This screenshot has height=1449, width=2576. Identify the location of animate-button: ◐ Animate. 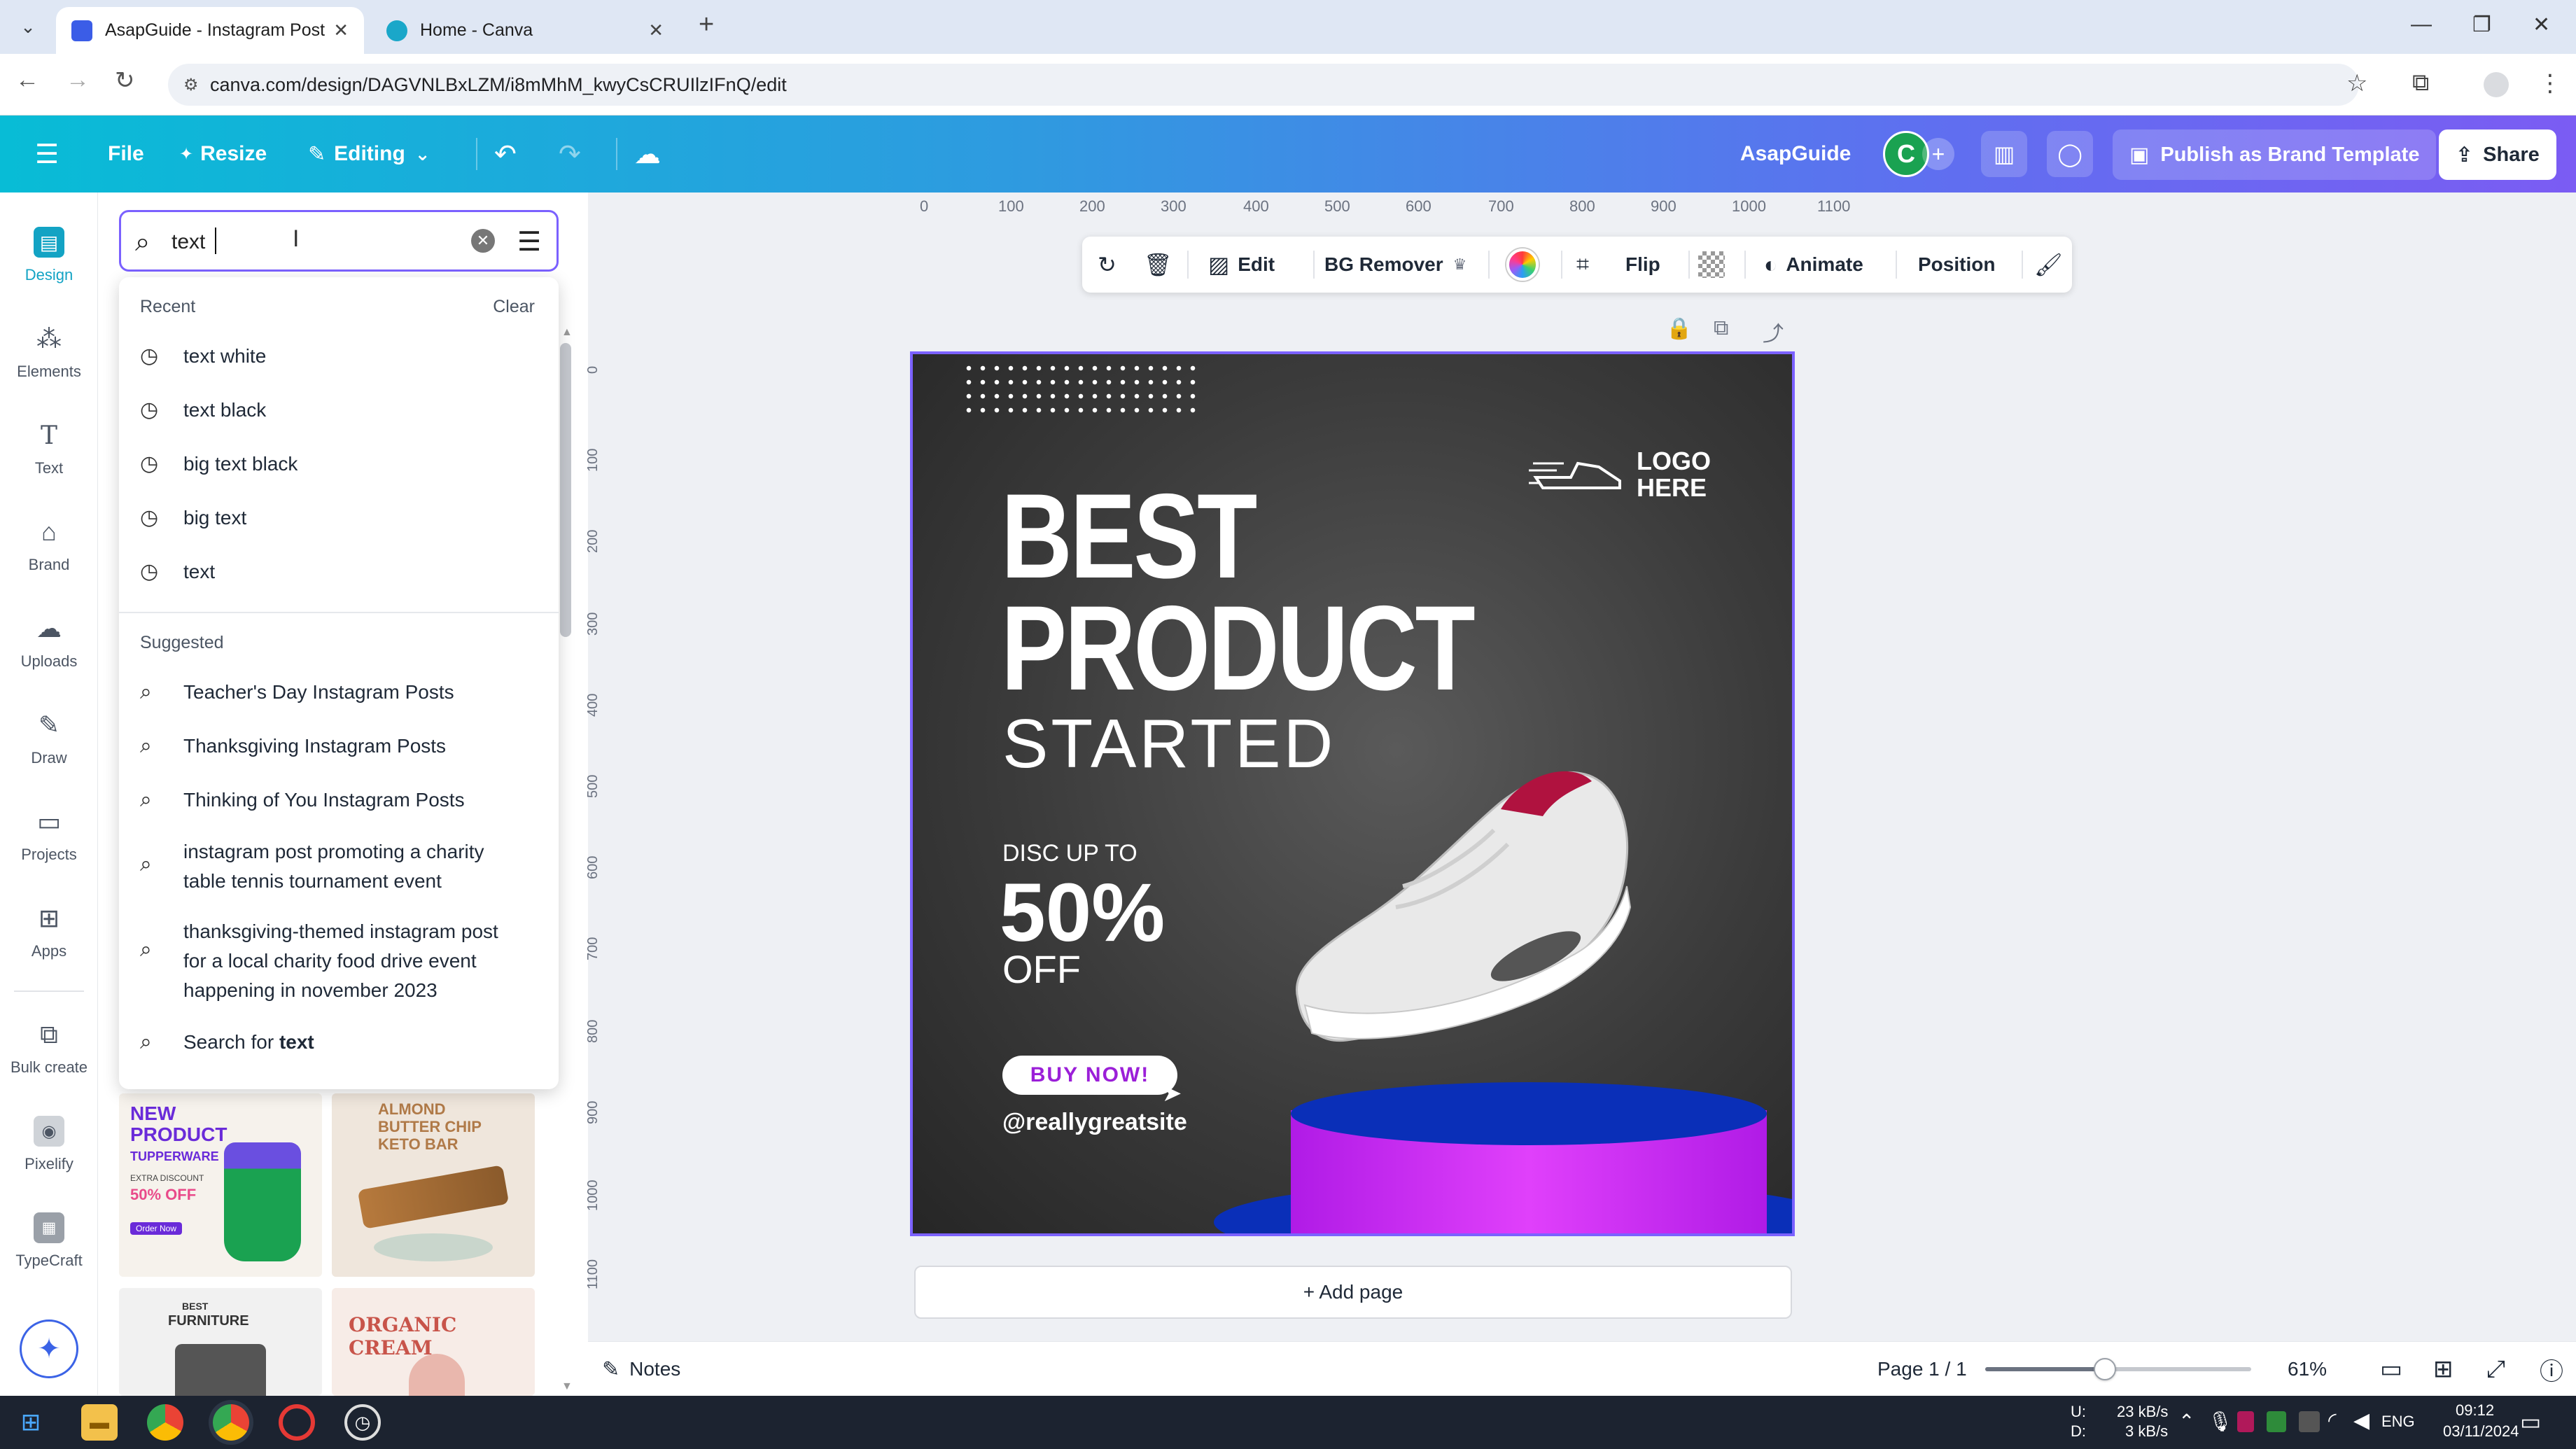
(1813, 265).